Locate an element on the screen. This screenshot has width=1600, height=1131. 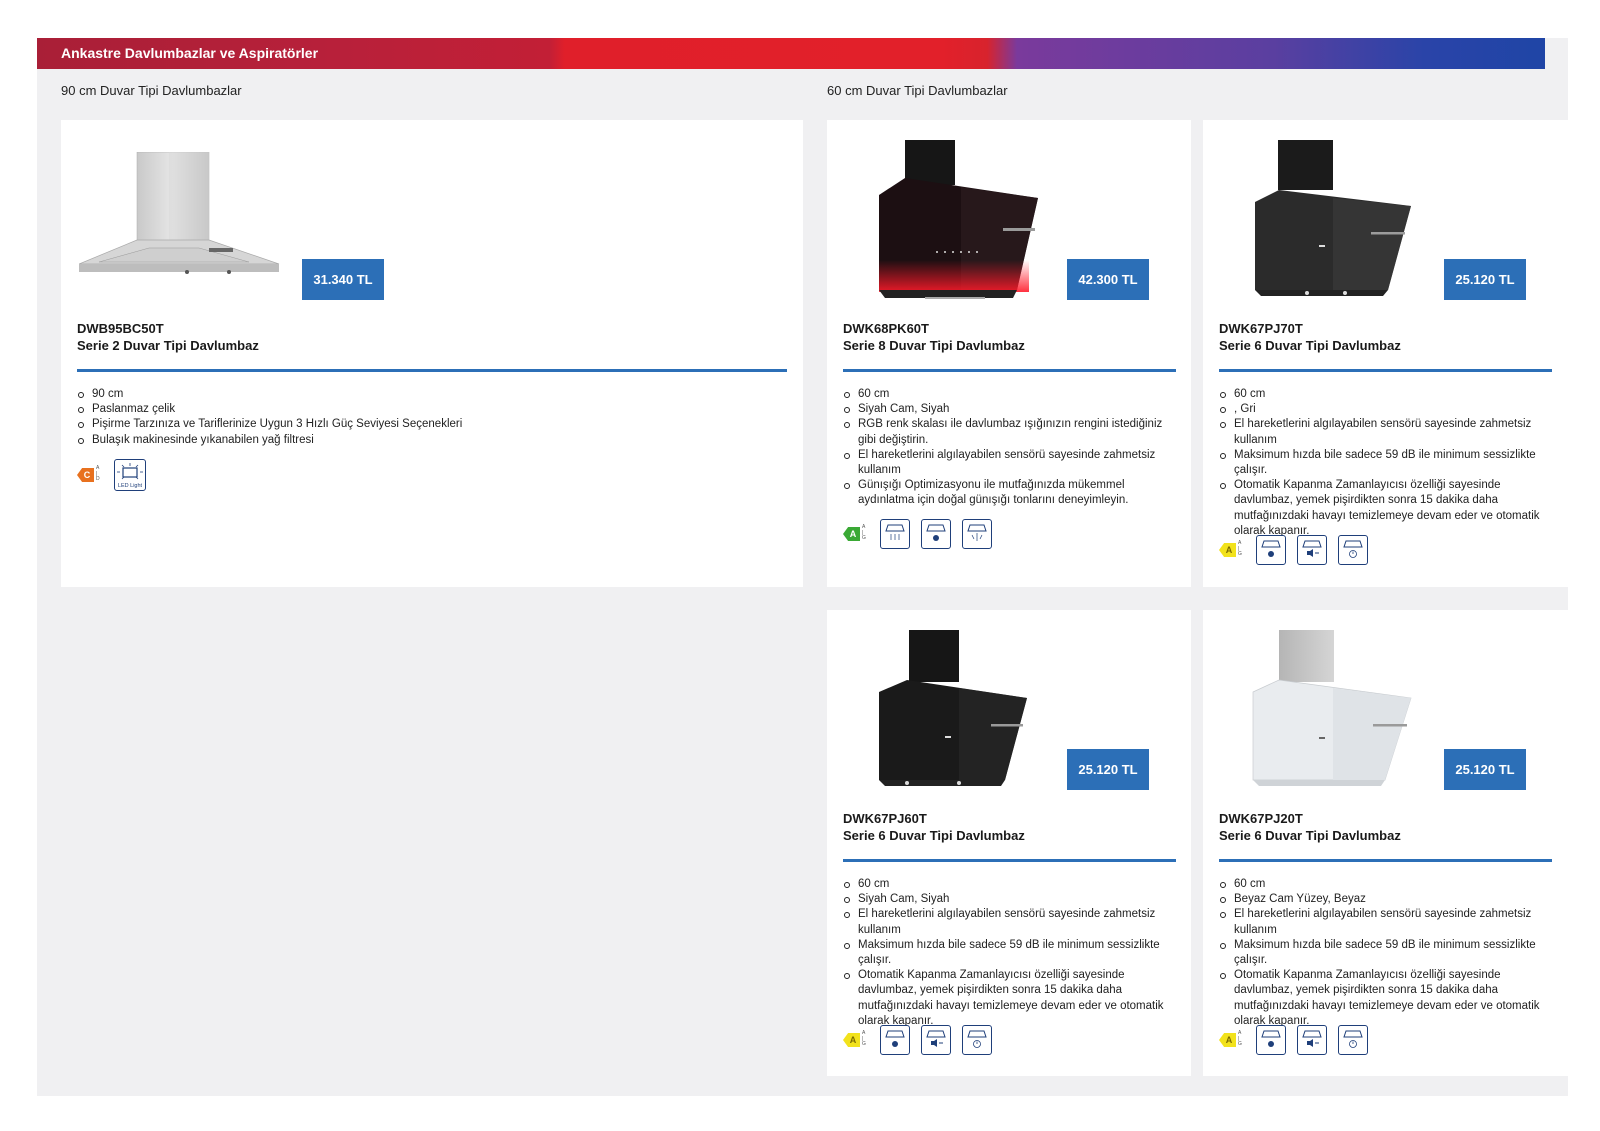
header-banner: Ankastre Davlumbazlar ve Aspiratörler is located at coordinates (791, 53).